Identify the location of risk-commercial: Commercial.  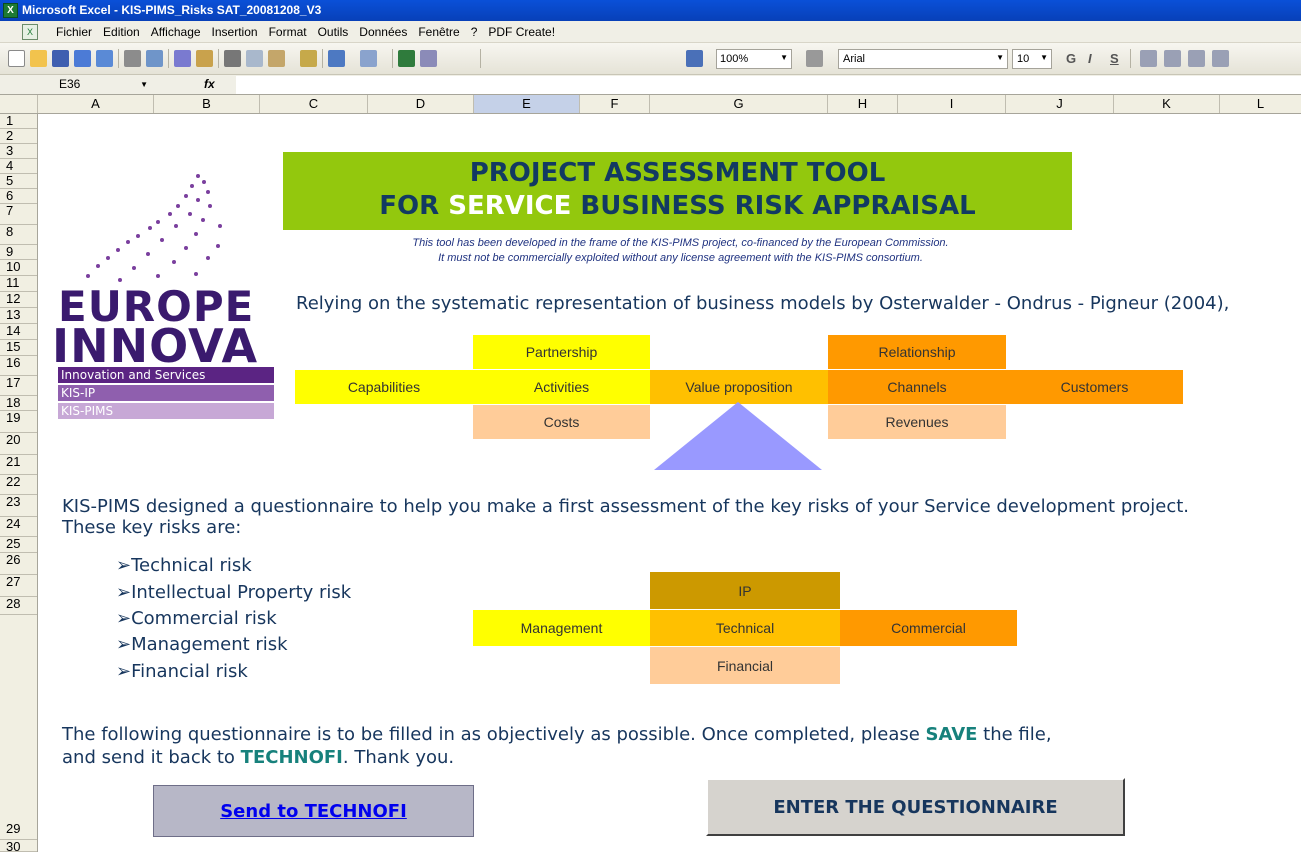
(928, 628).